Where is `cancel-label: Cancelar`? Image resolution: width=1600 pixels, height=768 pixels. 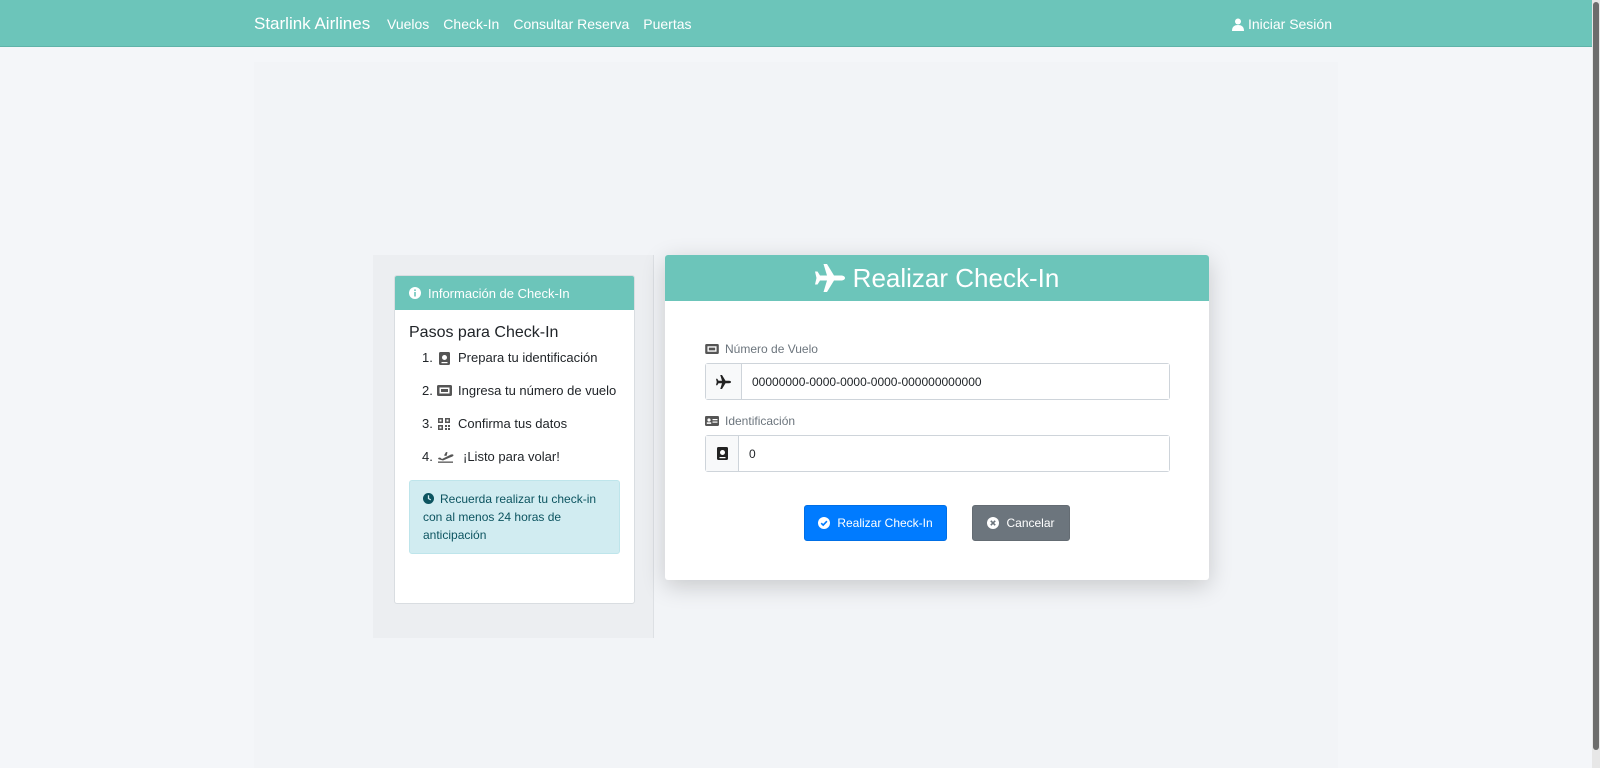
cancel-label: Cancelar is located at coordinates (1030, 523).